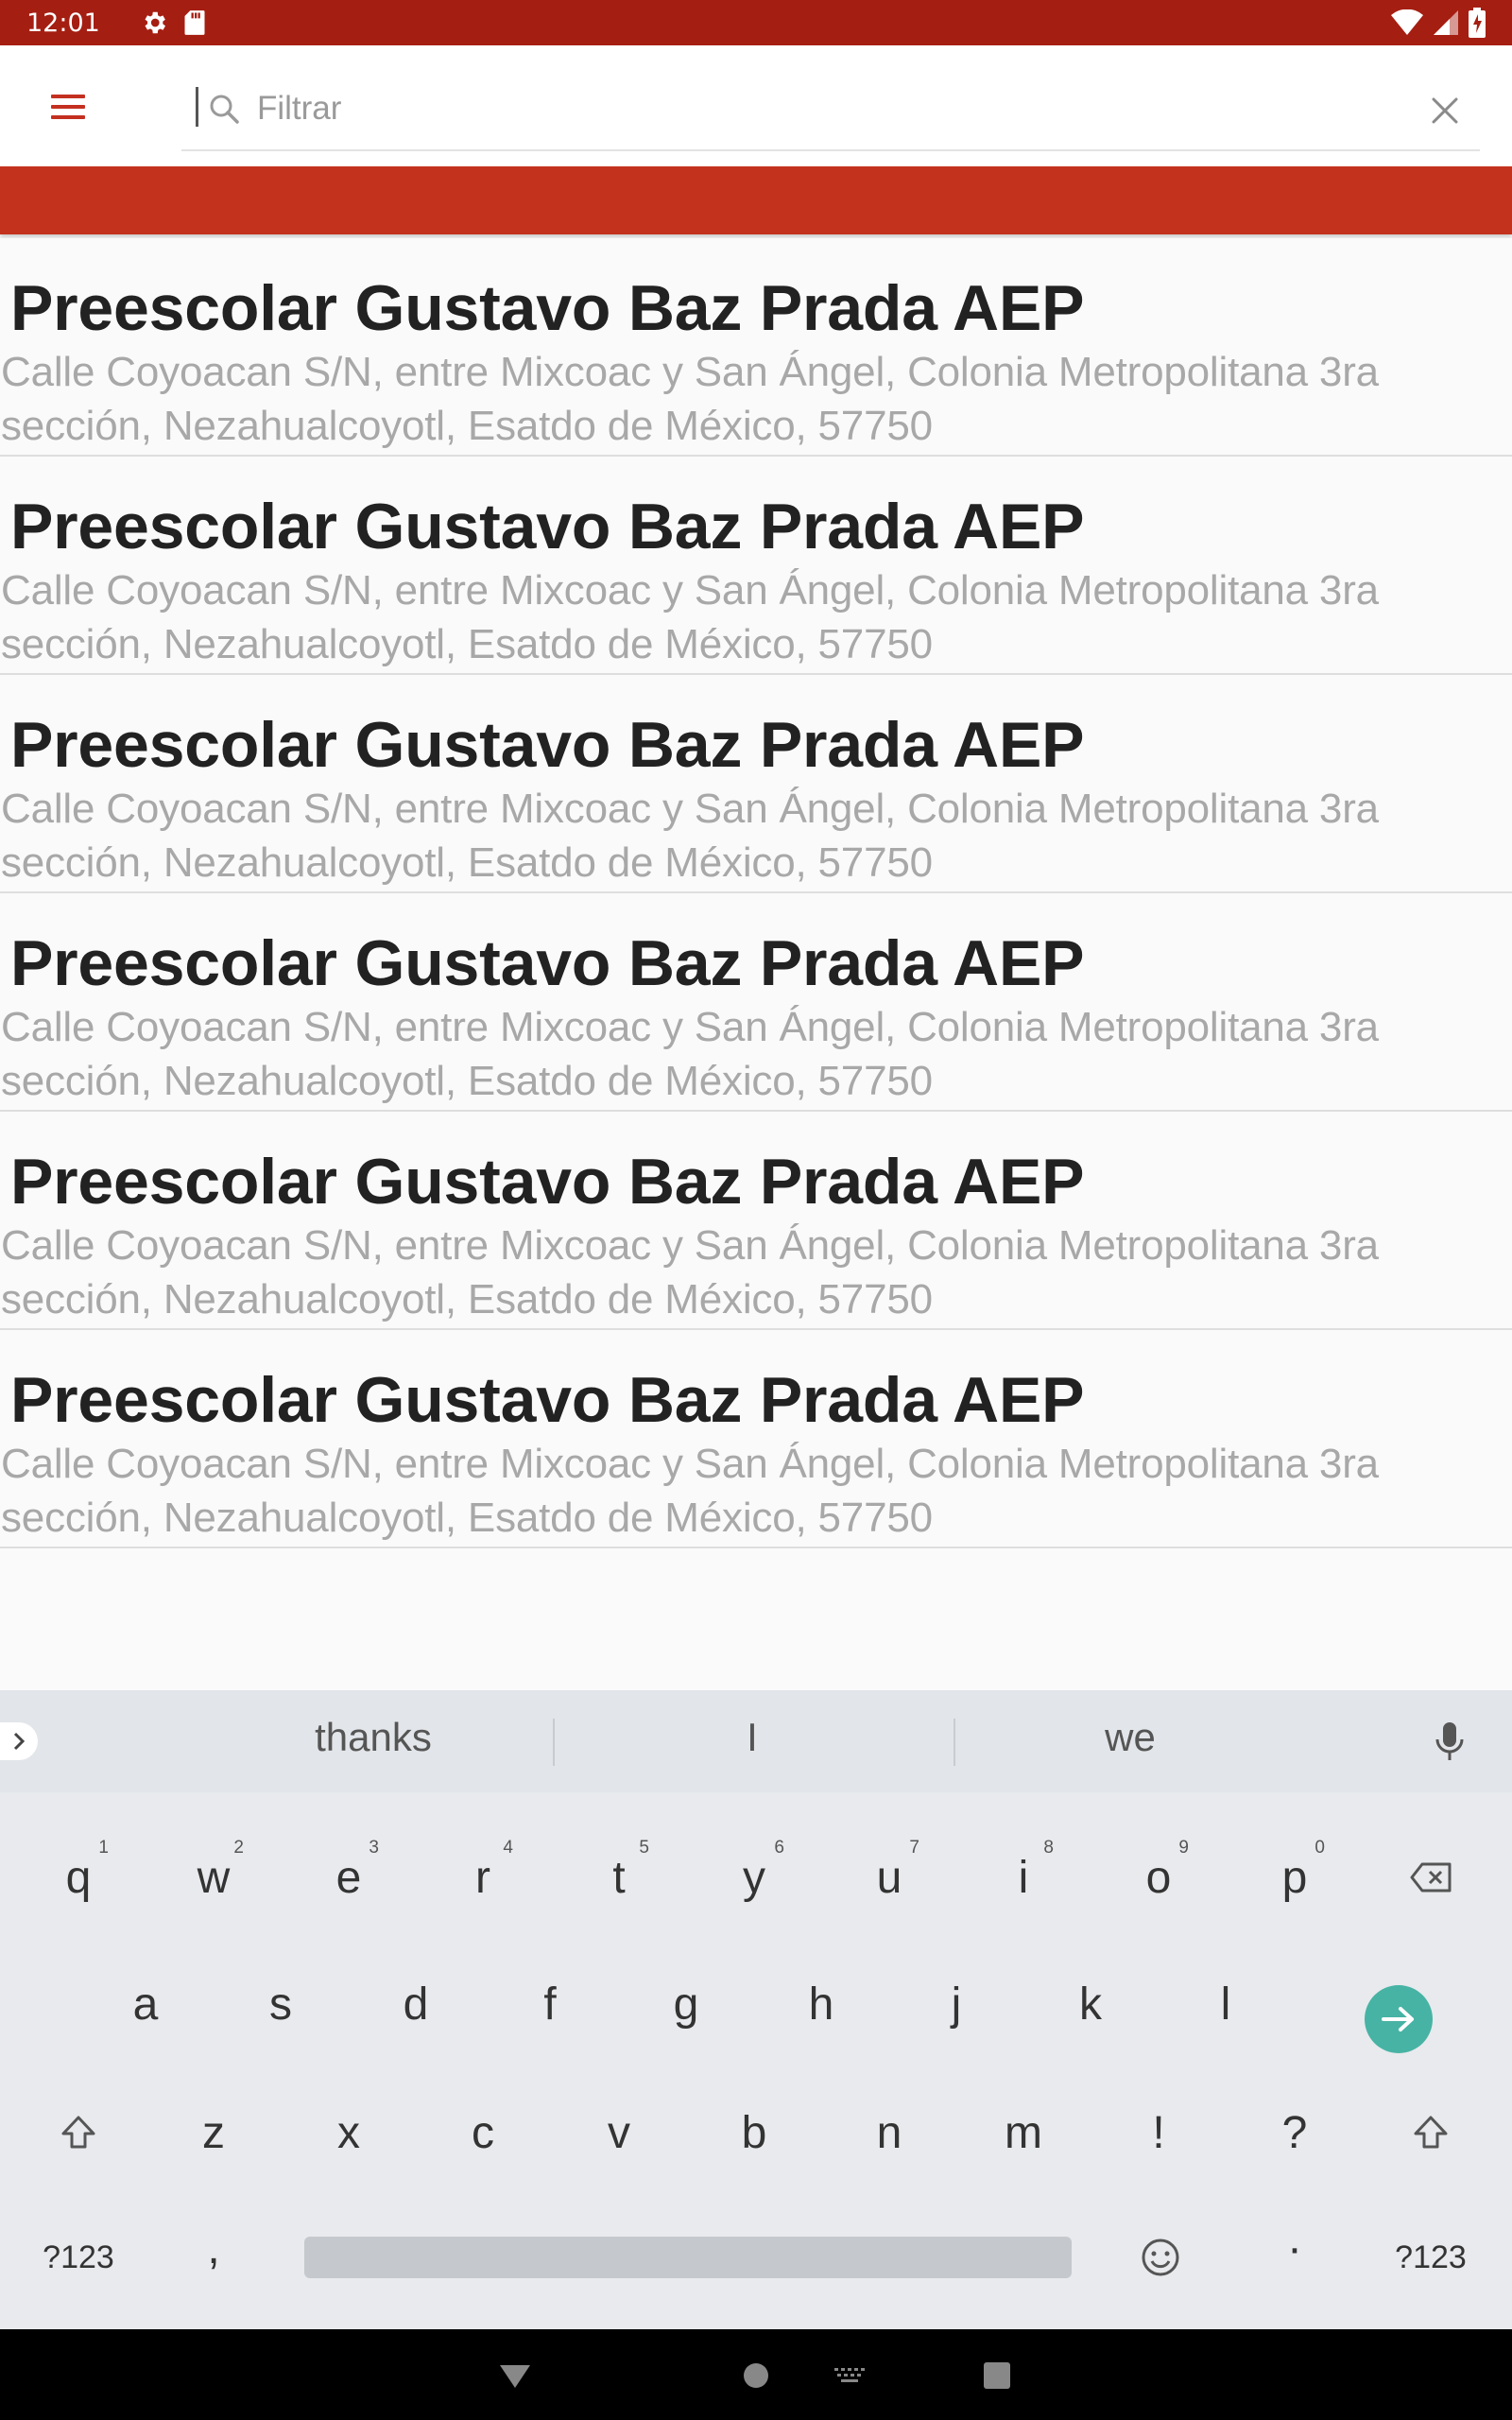 This screenshot has width=1512, height=2420. What do you see at coordinates (814, 108) in the screenshot?
I see `search-input` at bounding box center [814, 108].